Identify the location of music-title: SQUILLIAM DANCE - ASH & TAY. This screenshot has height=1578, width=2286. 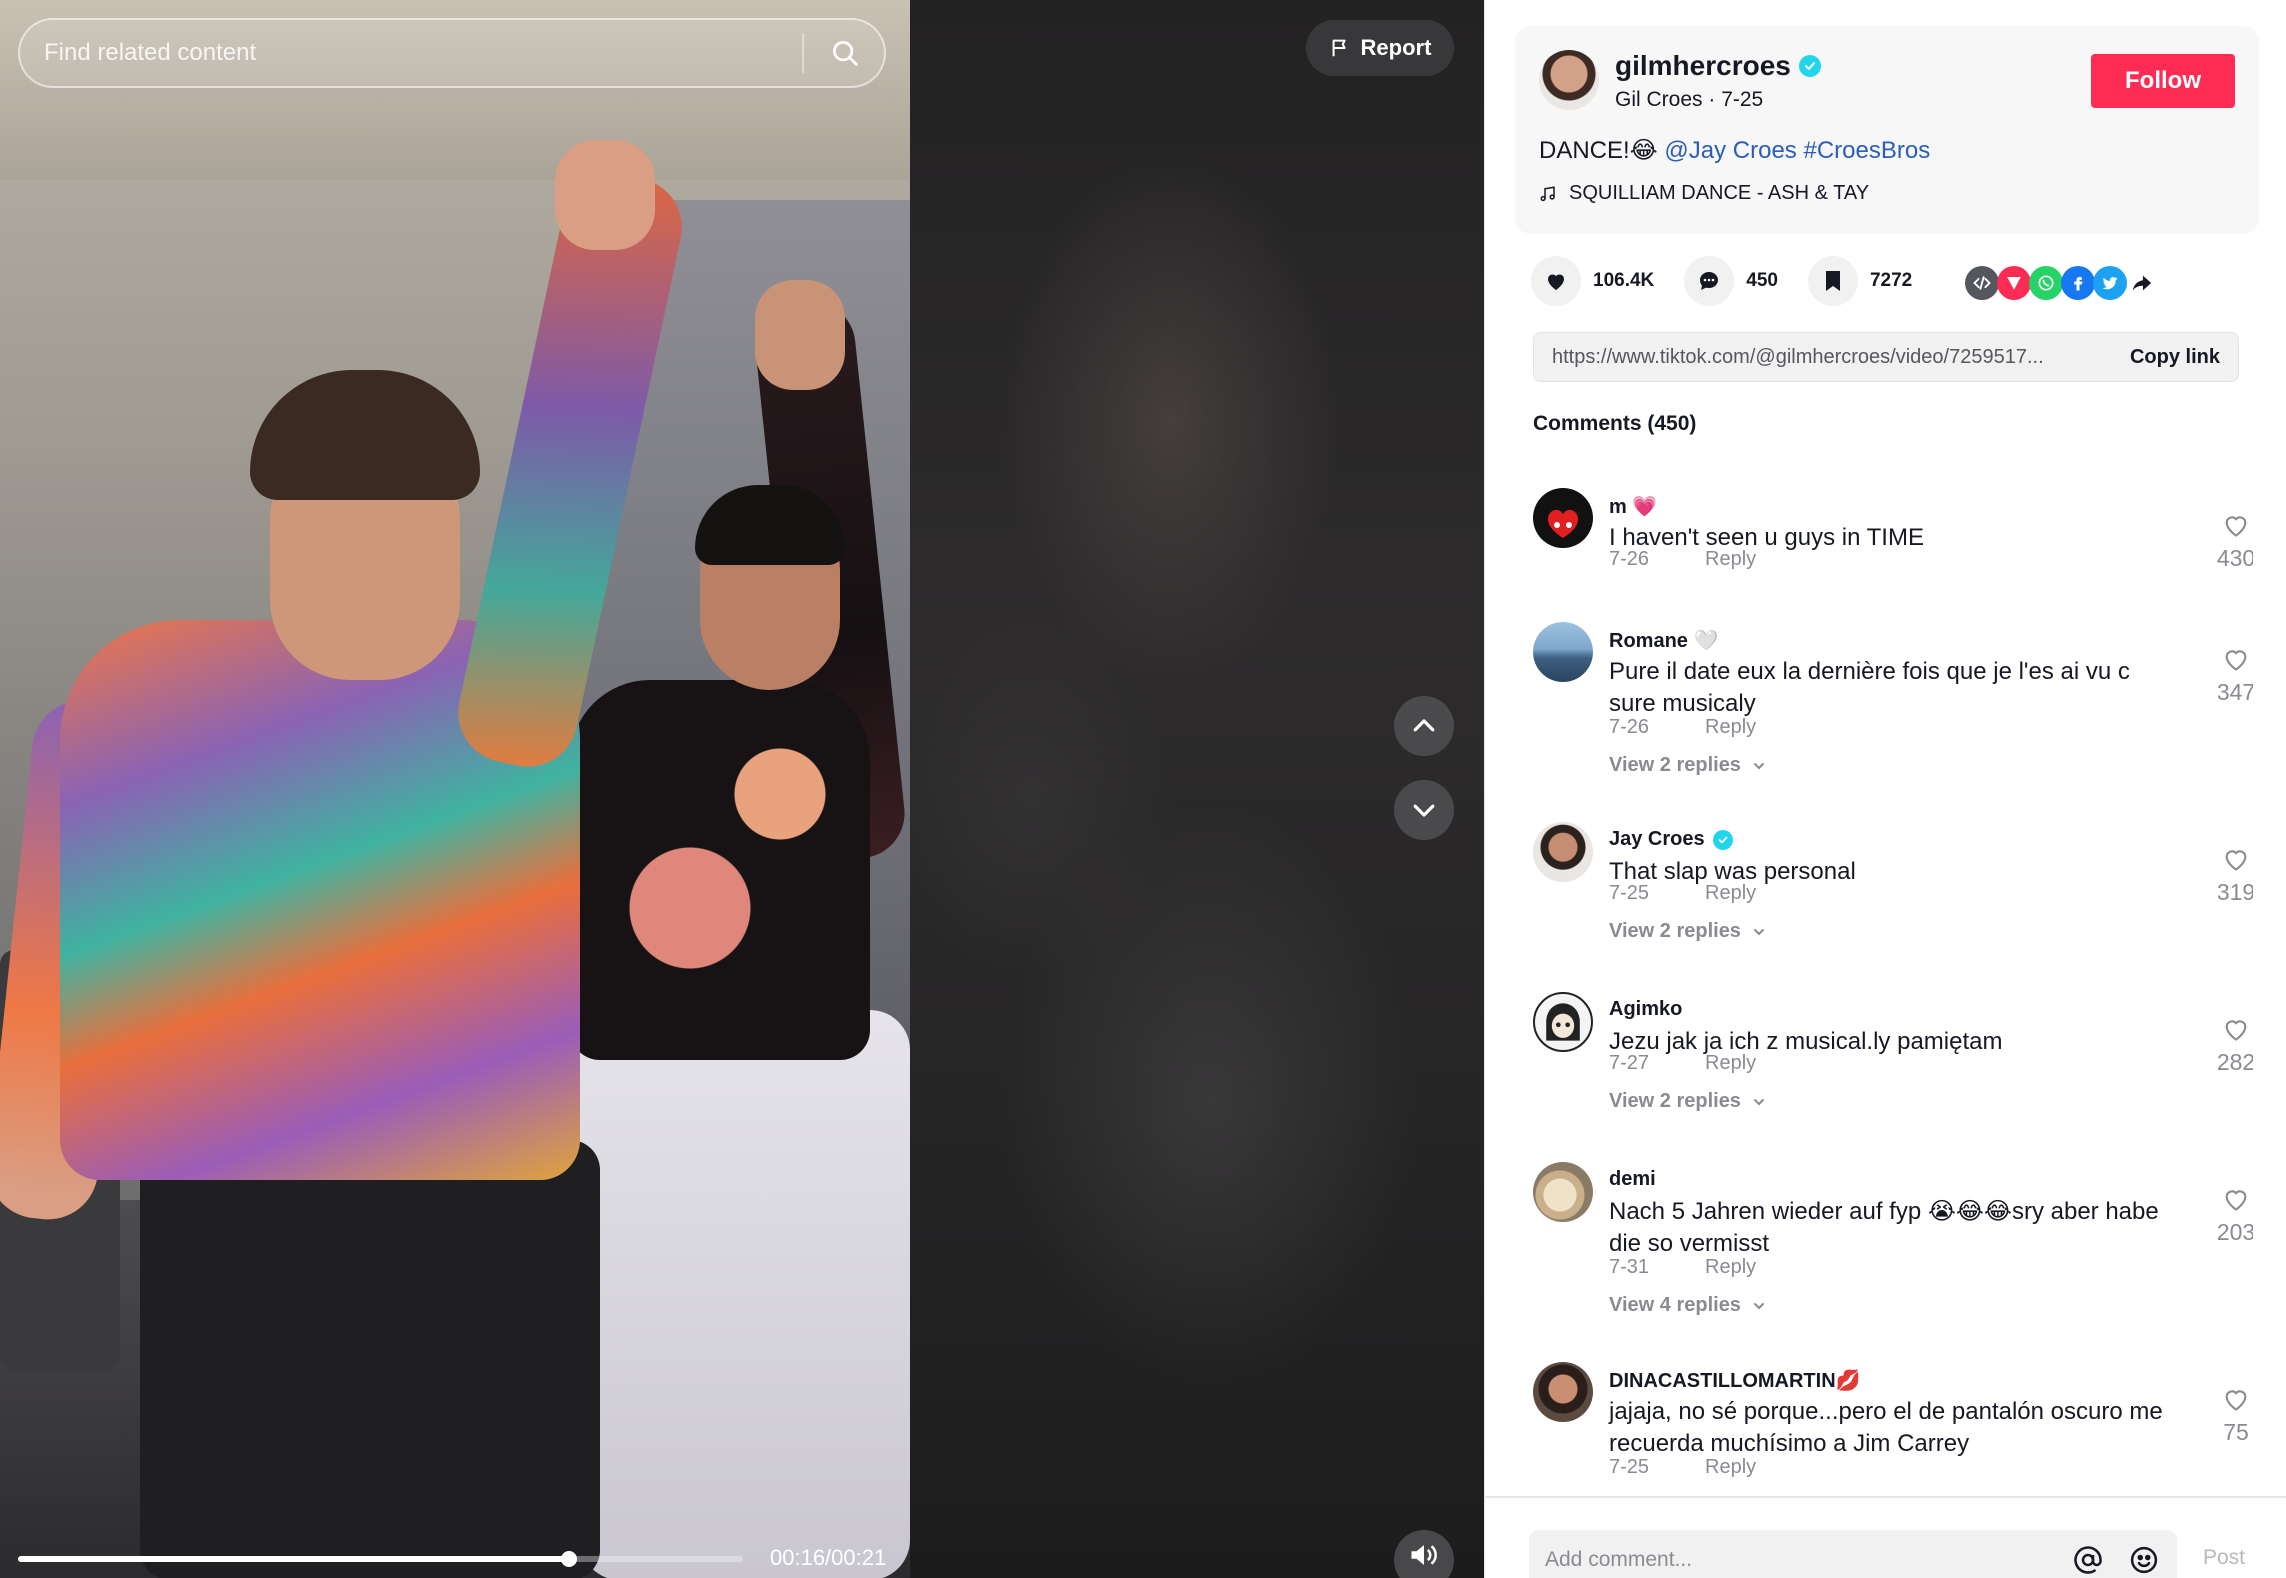
(1719, 193).